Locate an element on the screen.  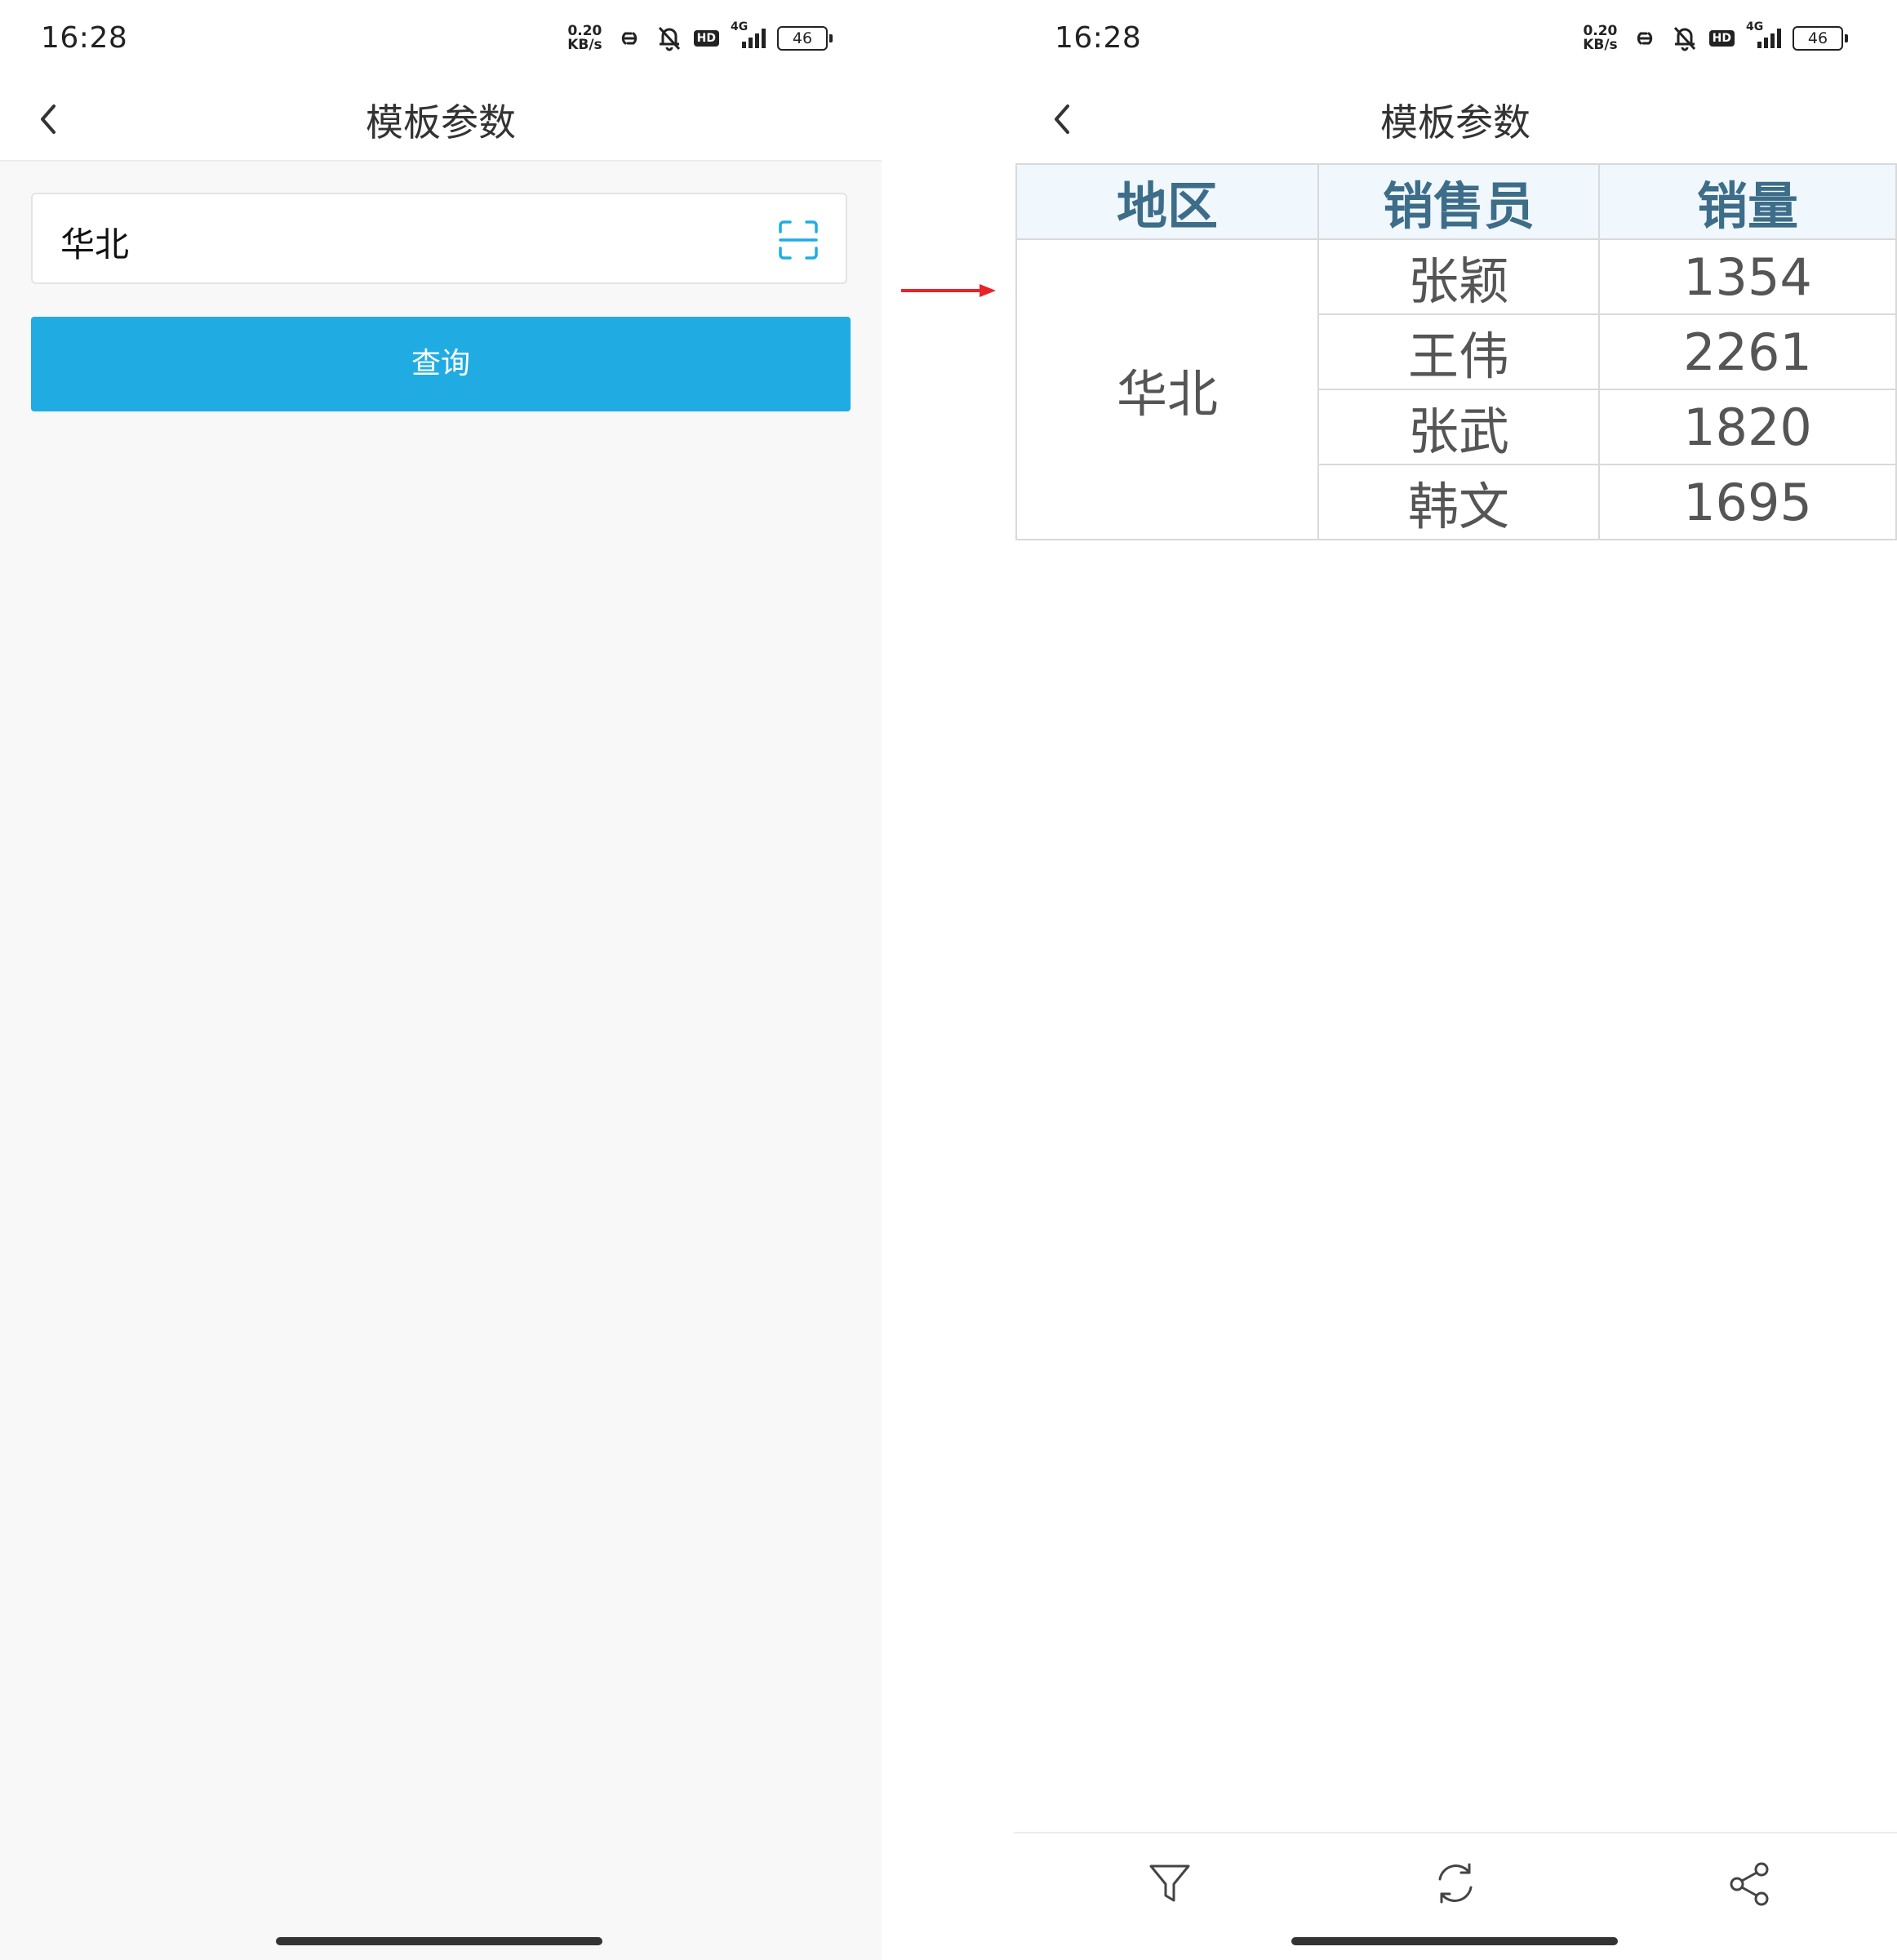
table-row: 华北 张颖 1354 is located at coordinates (1456, 389).